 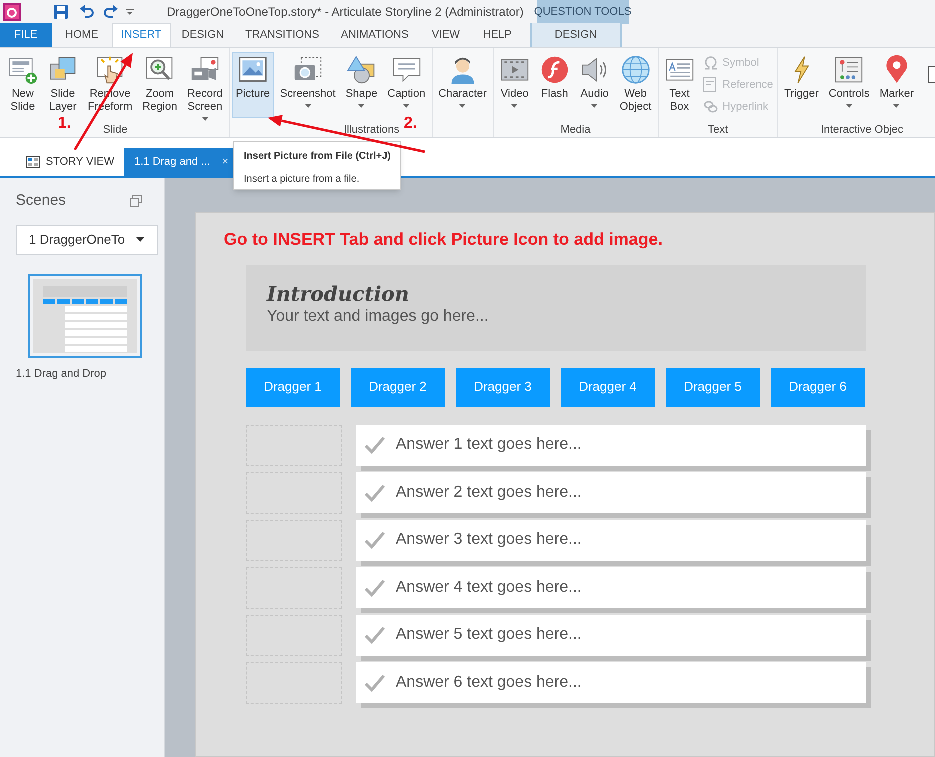 What do you see at coordinates (136, 201) in the screenshot?
I see `restore-window-icon` at bounding box center [136, 201].